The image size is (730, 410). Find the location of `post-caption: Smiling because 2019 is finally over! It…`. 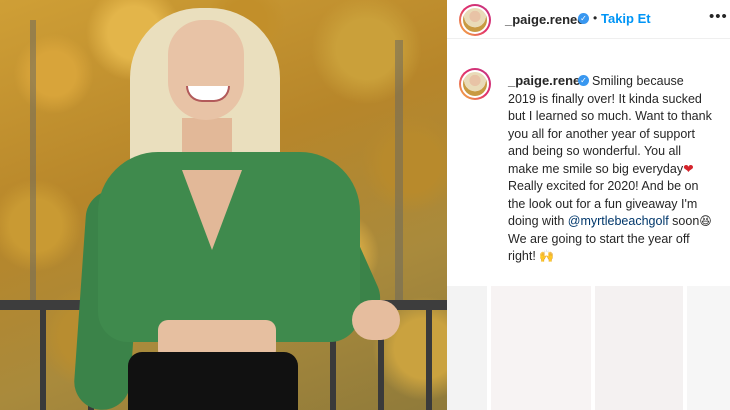

post-caption: Smiling because 2019 is finally over! It… is located at coordinates (610, 169).